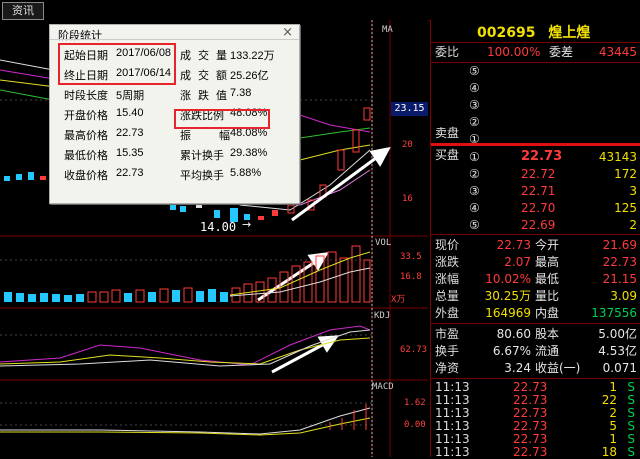 This screenshot has width=640, height=459. Describe the element at coordinates (130, 96) in the screenshot. I see `dialog-value: 5周期` at that location.